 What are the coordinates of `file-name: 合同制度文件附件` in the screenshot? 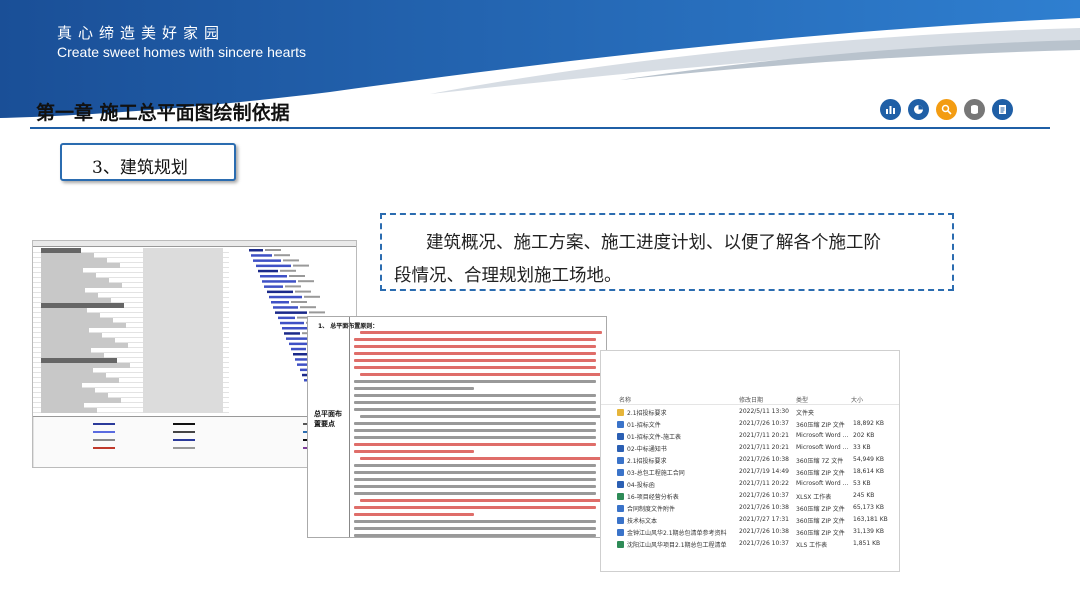 It's located at (651, 509).